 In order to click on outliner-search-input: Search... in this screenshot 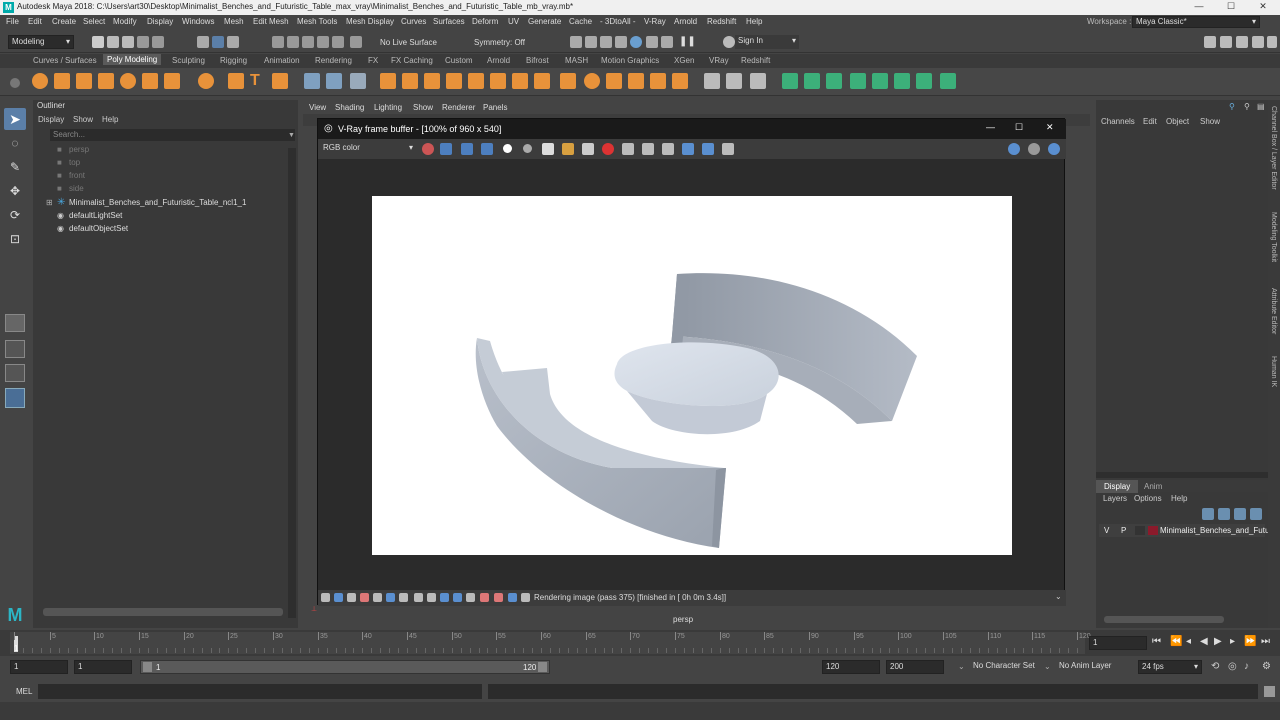, I will do `click(172, 135)`.